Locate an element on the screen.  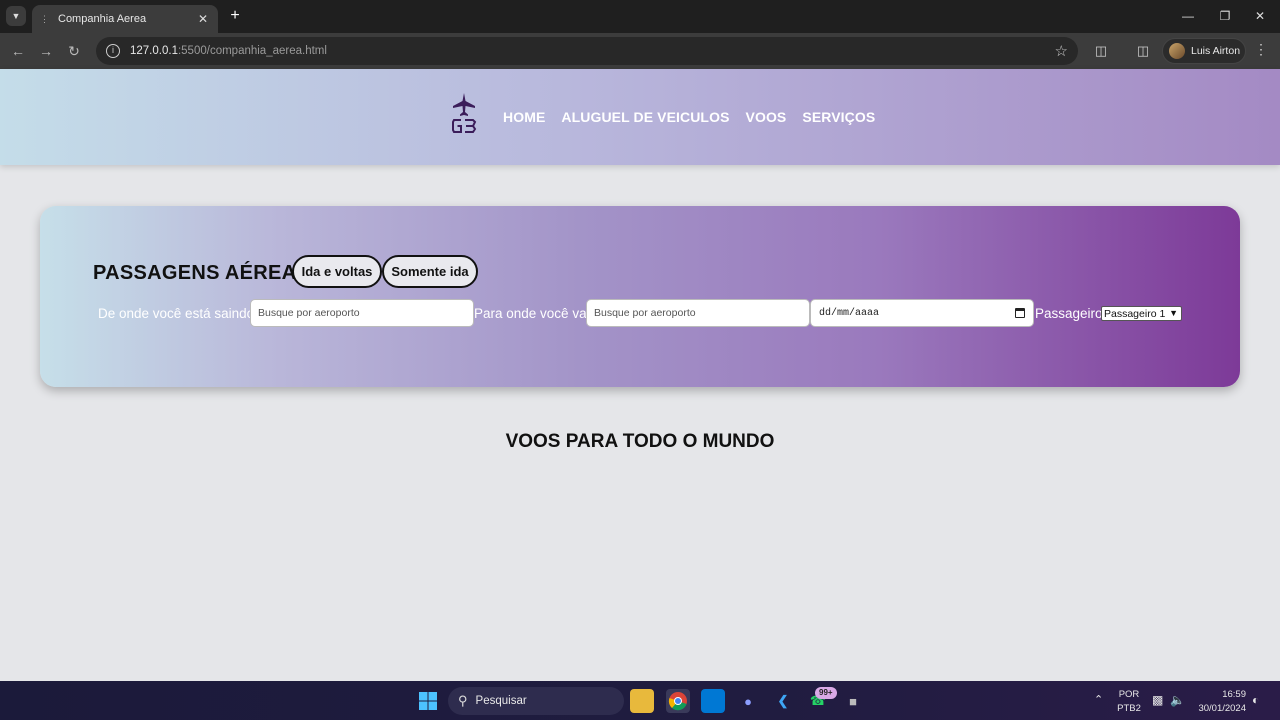
browser-tabstrip: ▼ ⋮ Companhia Aerea ✕ + — ❐ ✕ is located at coordinates (640, 16).